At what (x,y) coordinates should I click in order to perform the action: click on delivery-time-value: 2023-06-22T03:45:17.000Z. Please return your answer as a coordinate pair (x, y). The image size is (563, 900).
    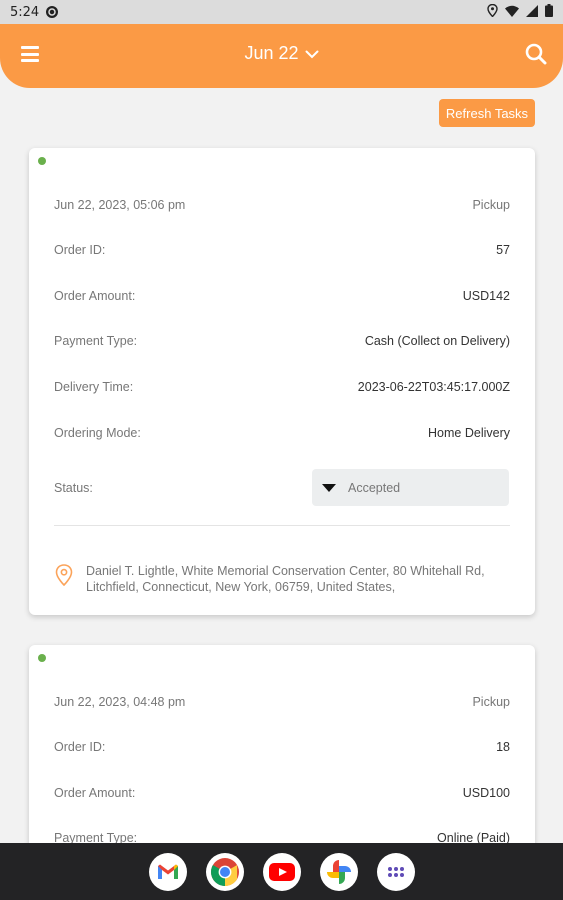
    Looking at the image, I should click on (433, 387).